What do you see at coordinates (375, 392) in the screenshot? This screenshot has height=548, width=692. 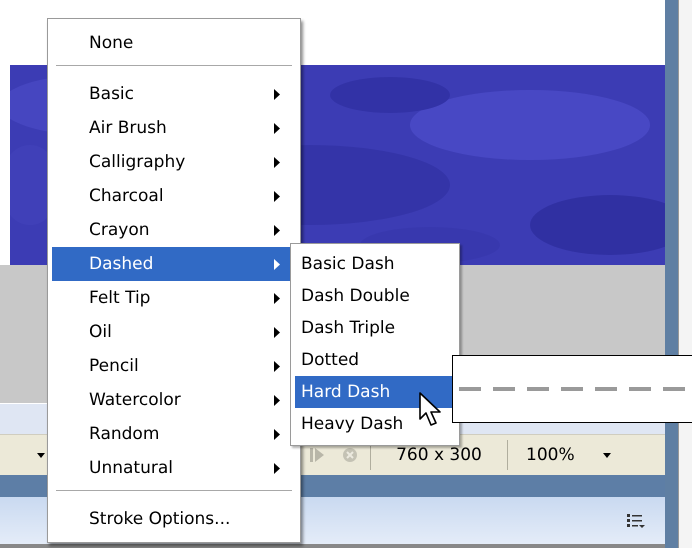 I see `menu-item: Hard Dash` at bounding box center [375, 392].